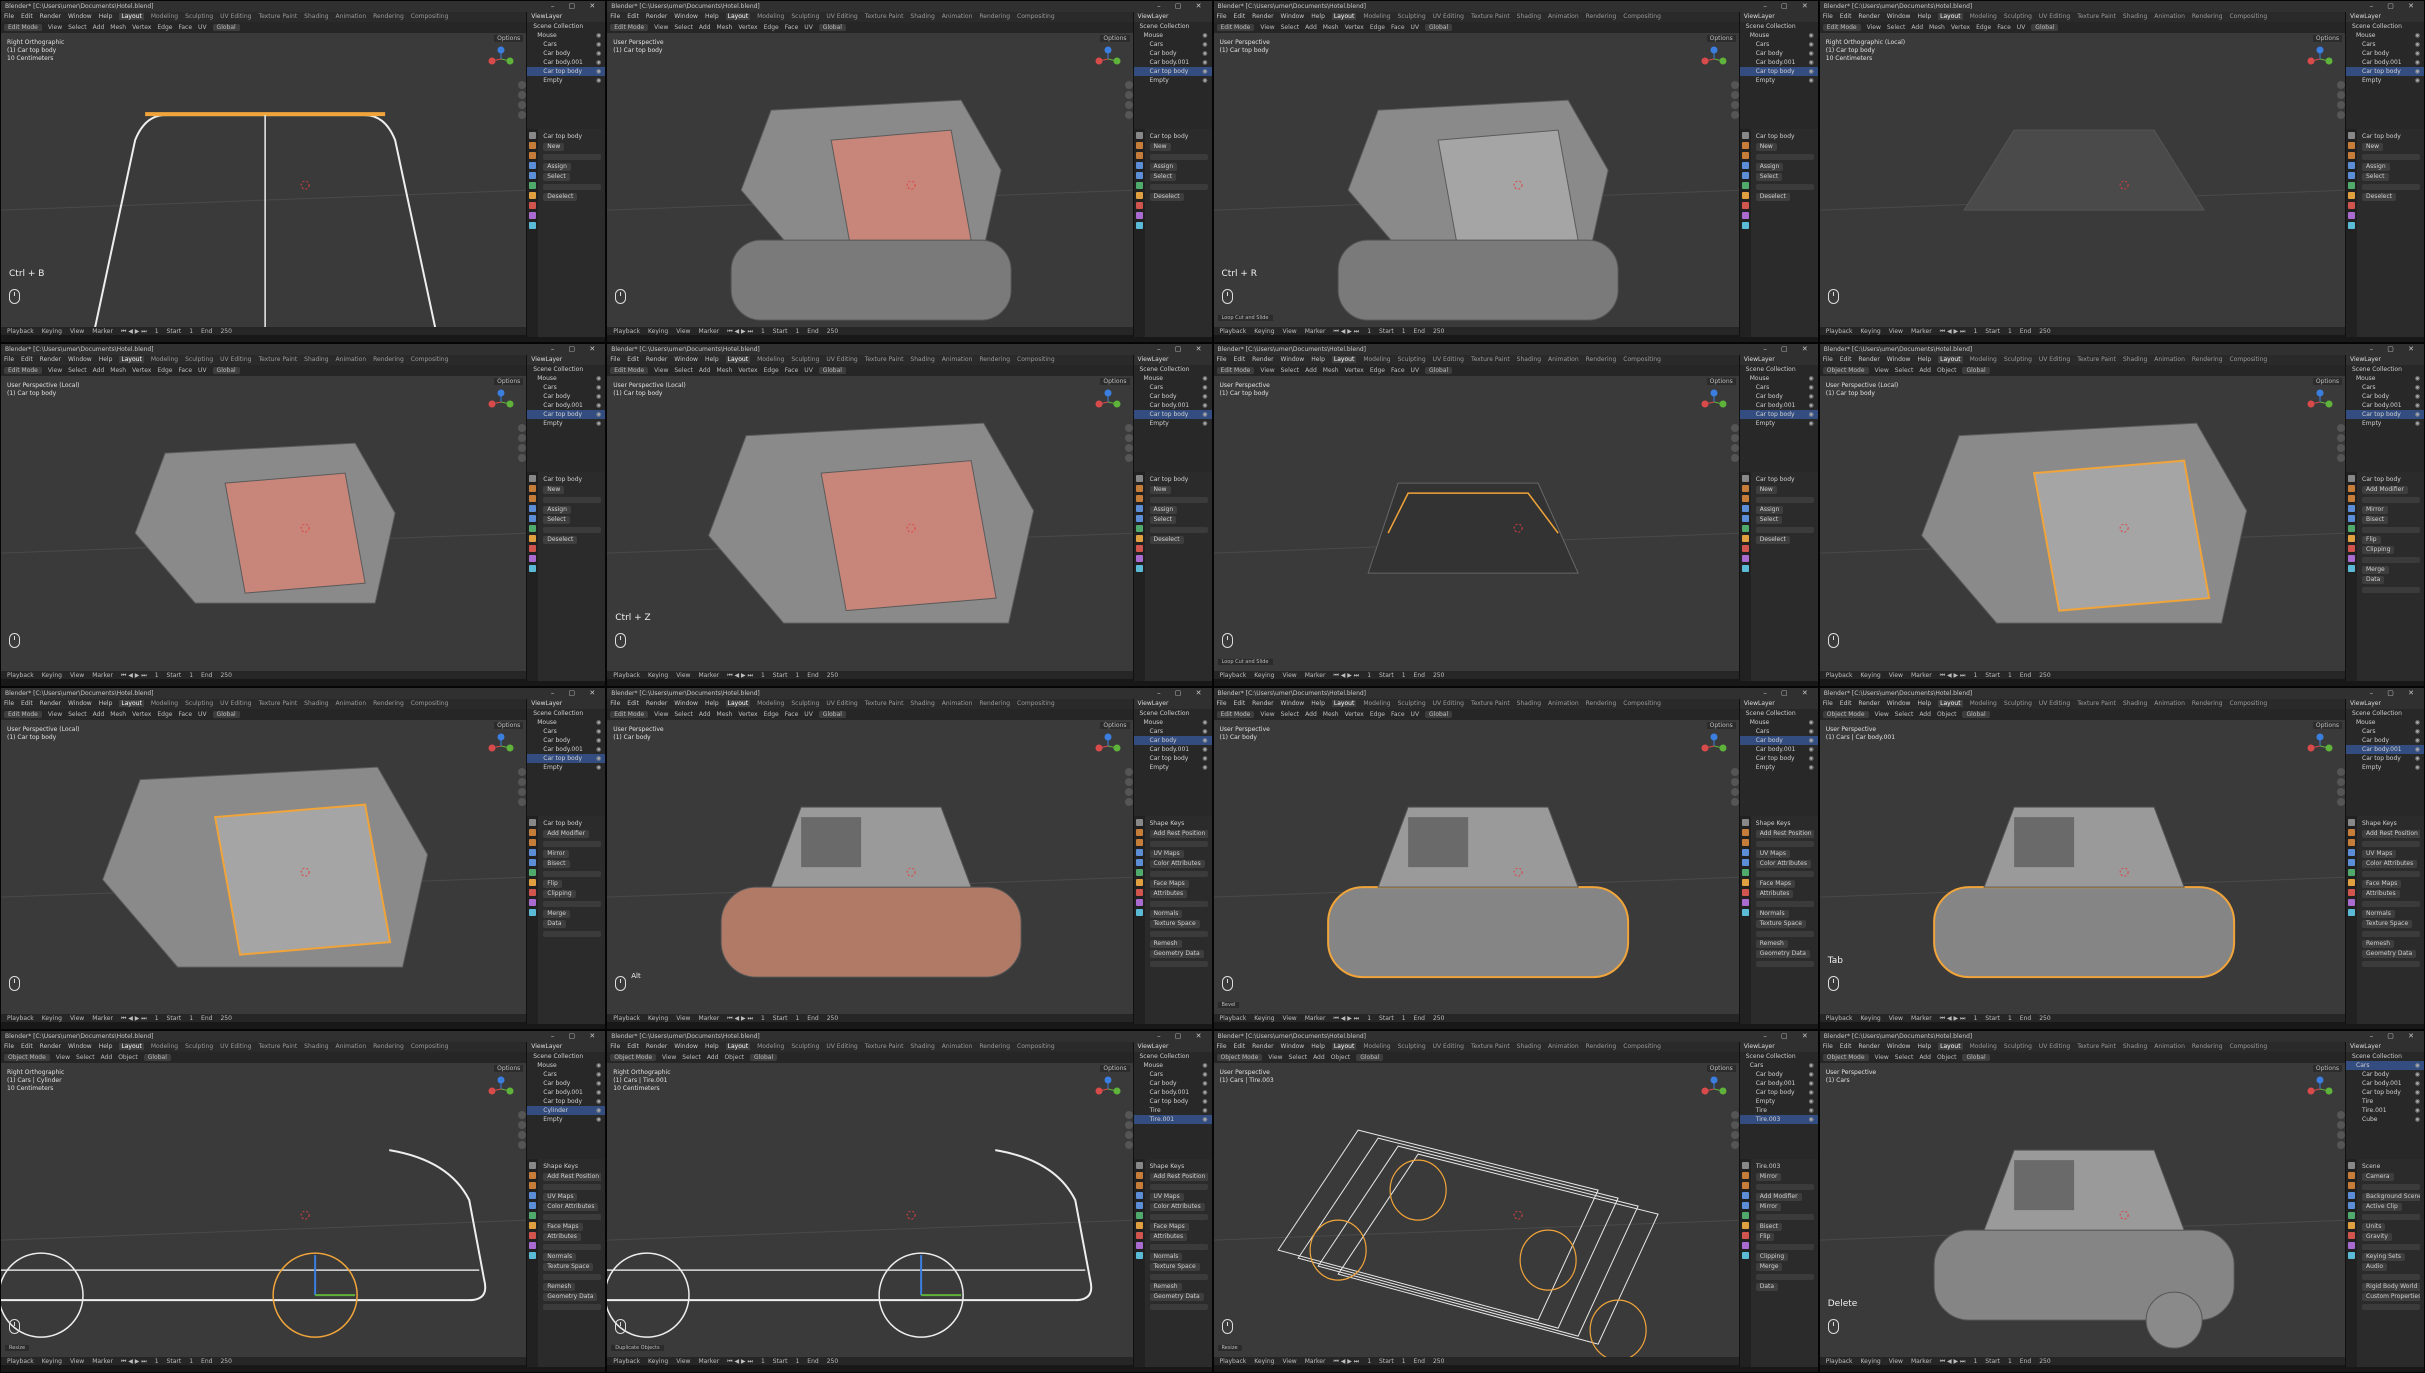 The image size is (2425, 1373). I want to click on properties-row: Merge, so click(572, 914).